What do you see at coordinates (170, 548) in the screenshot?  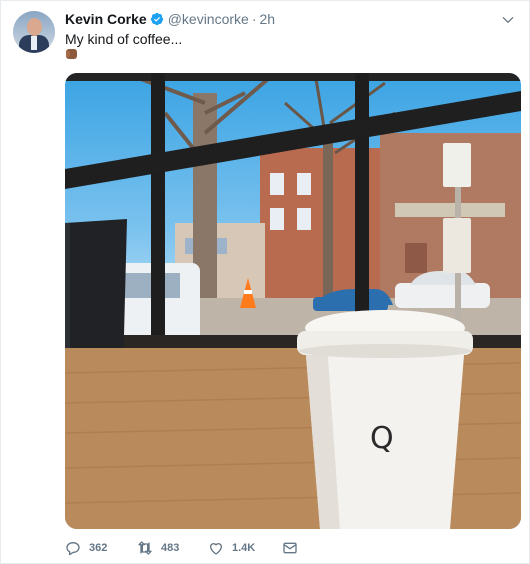 I see `retweet-count: 483` at bounding box center [170, 548].